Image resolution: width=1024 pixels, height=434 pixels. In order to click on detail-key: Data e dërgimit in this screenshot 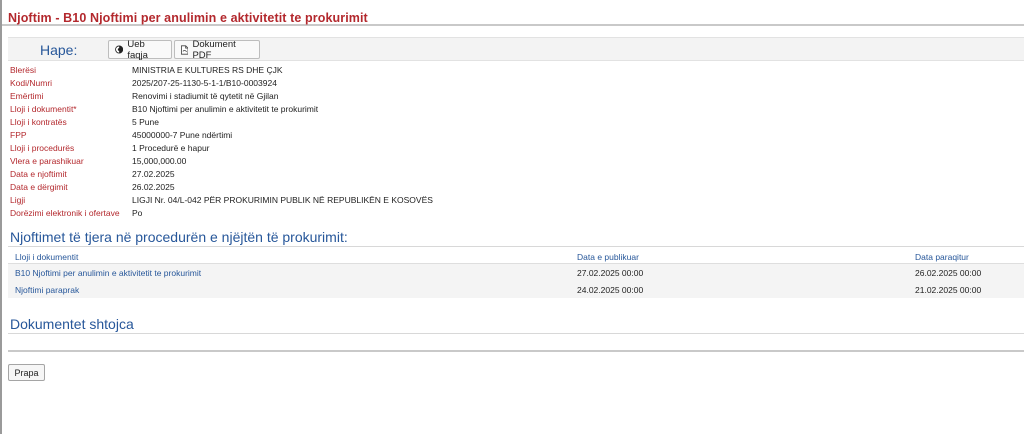, I will do `click(39, 187)`.